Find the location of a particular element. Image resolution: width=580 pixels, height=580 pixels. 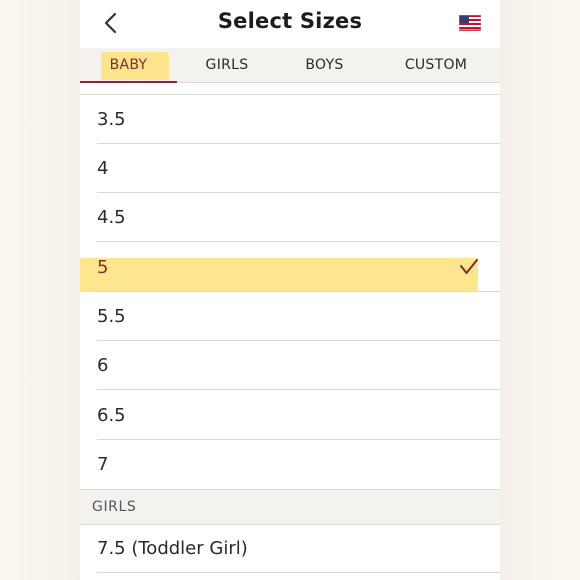

background-right is located at coordinates (540, 290).